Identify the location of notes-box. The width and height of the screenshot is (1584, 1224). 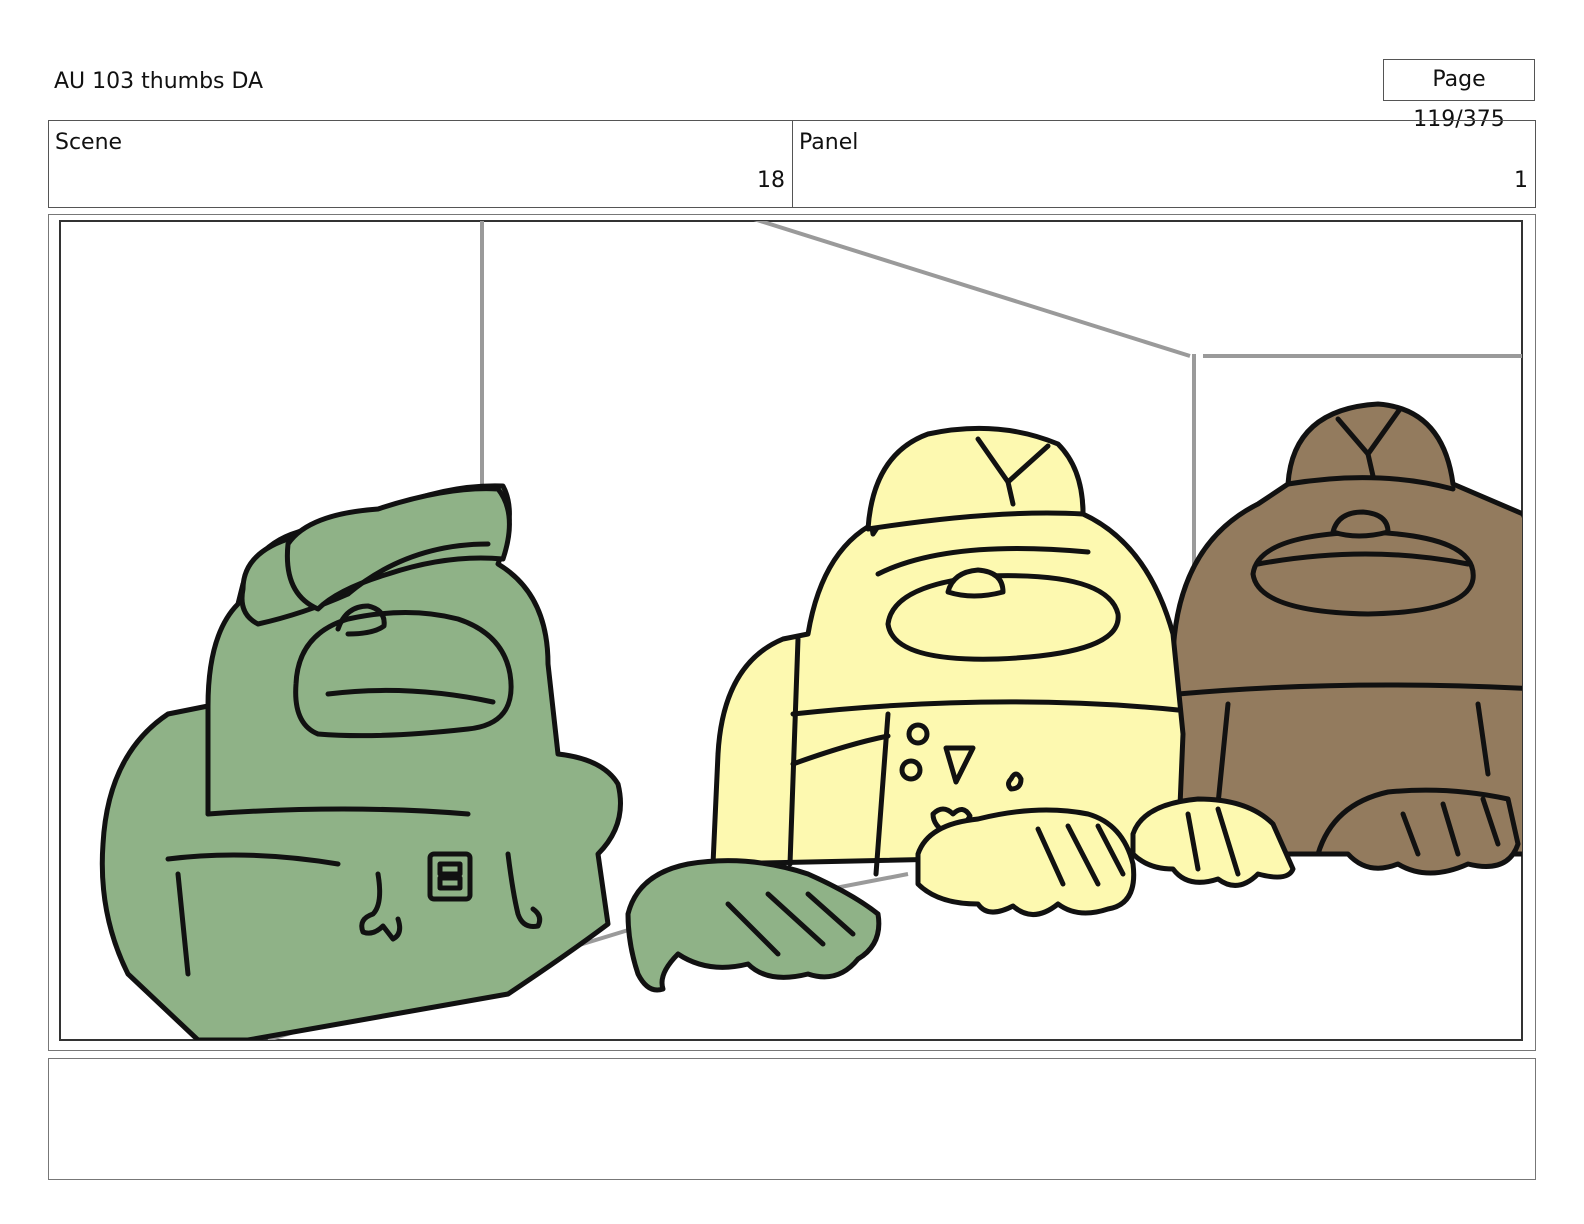
(792, 1119).